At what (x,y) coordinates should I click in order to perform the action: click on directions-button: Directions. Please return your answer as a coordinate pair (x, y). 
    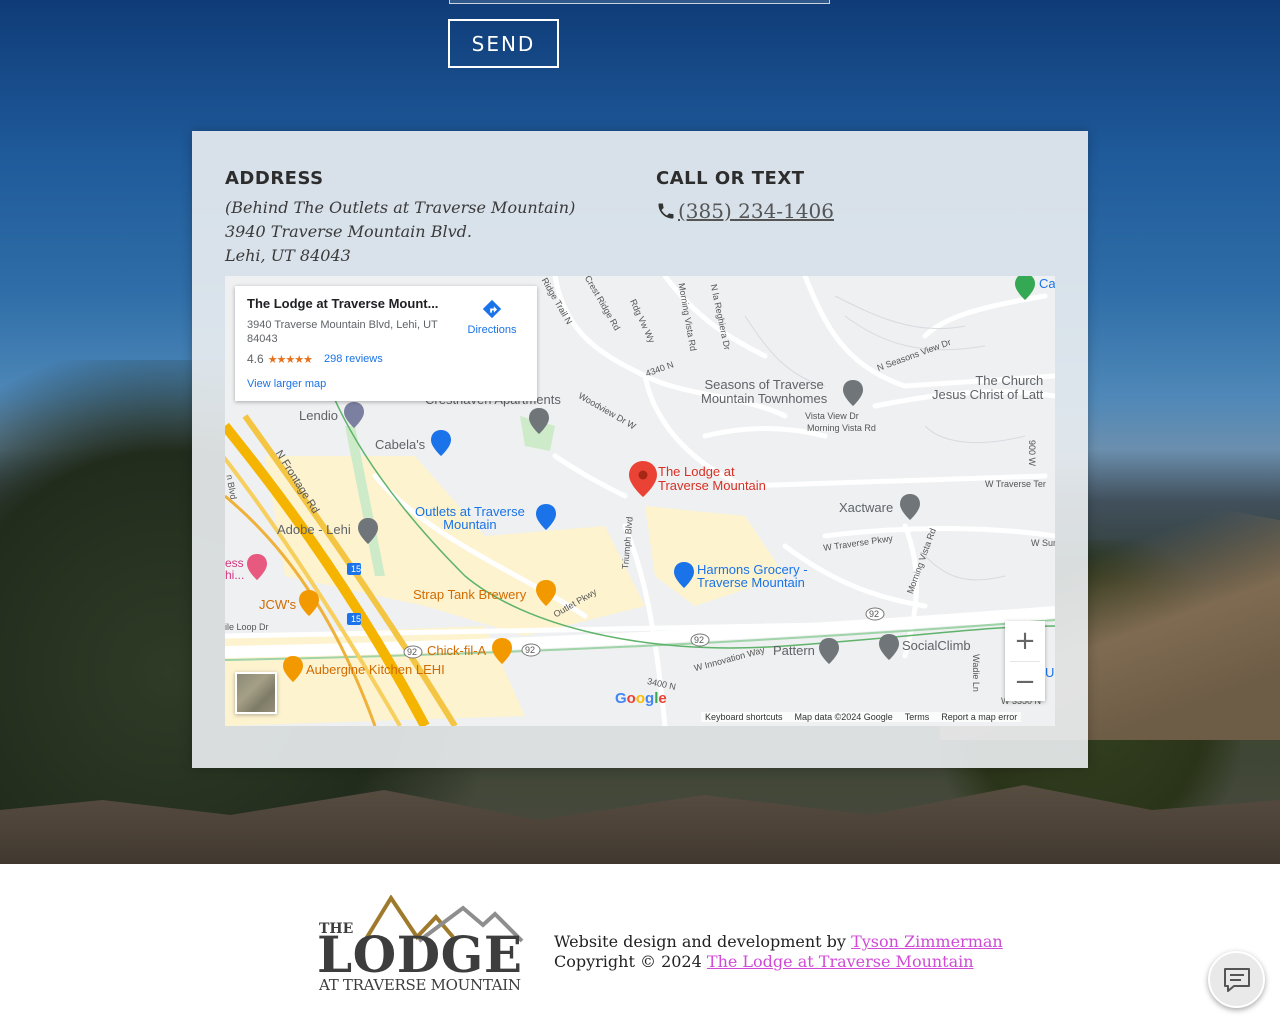
    Looking at the image, I should click on (492, 317).